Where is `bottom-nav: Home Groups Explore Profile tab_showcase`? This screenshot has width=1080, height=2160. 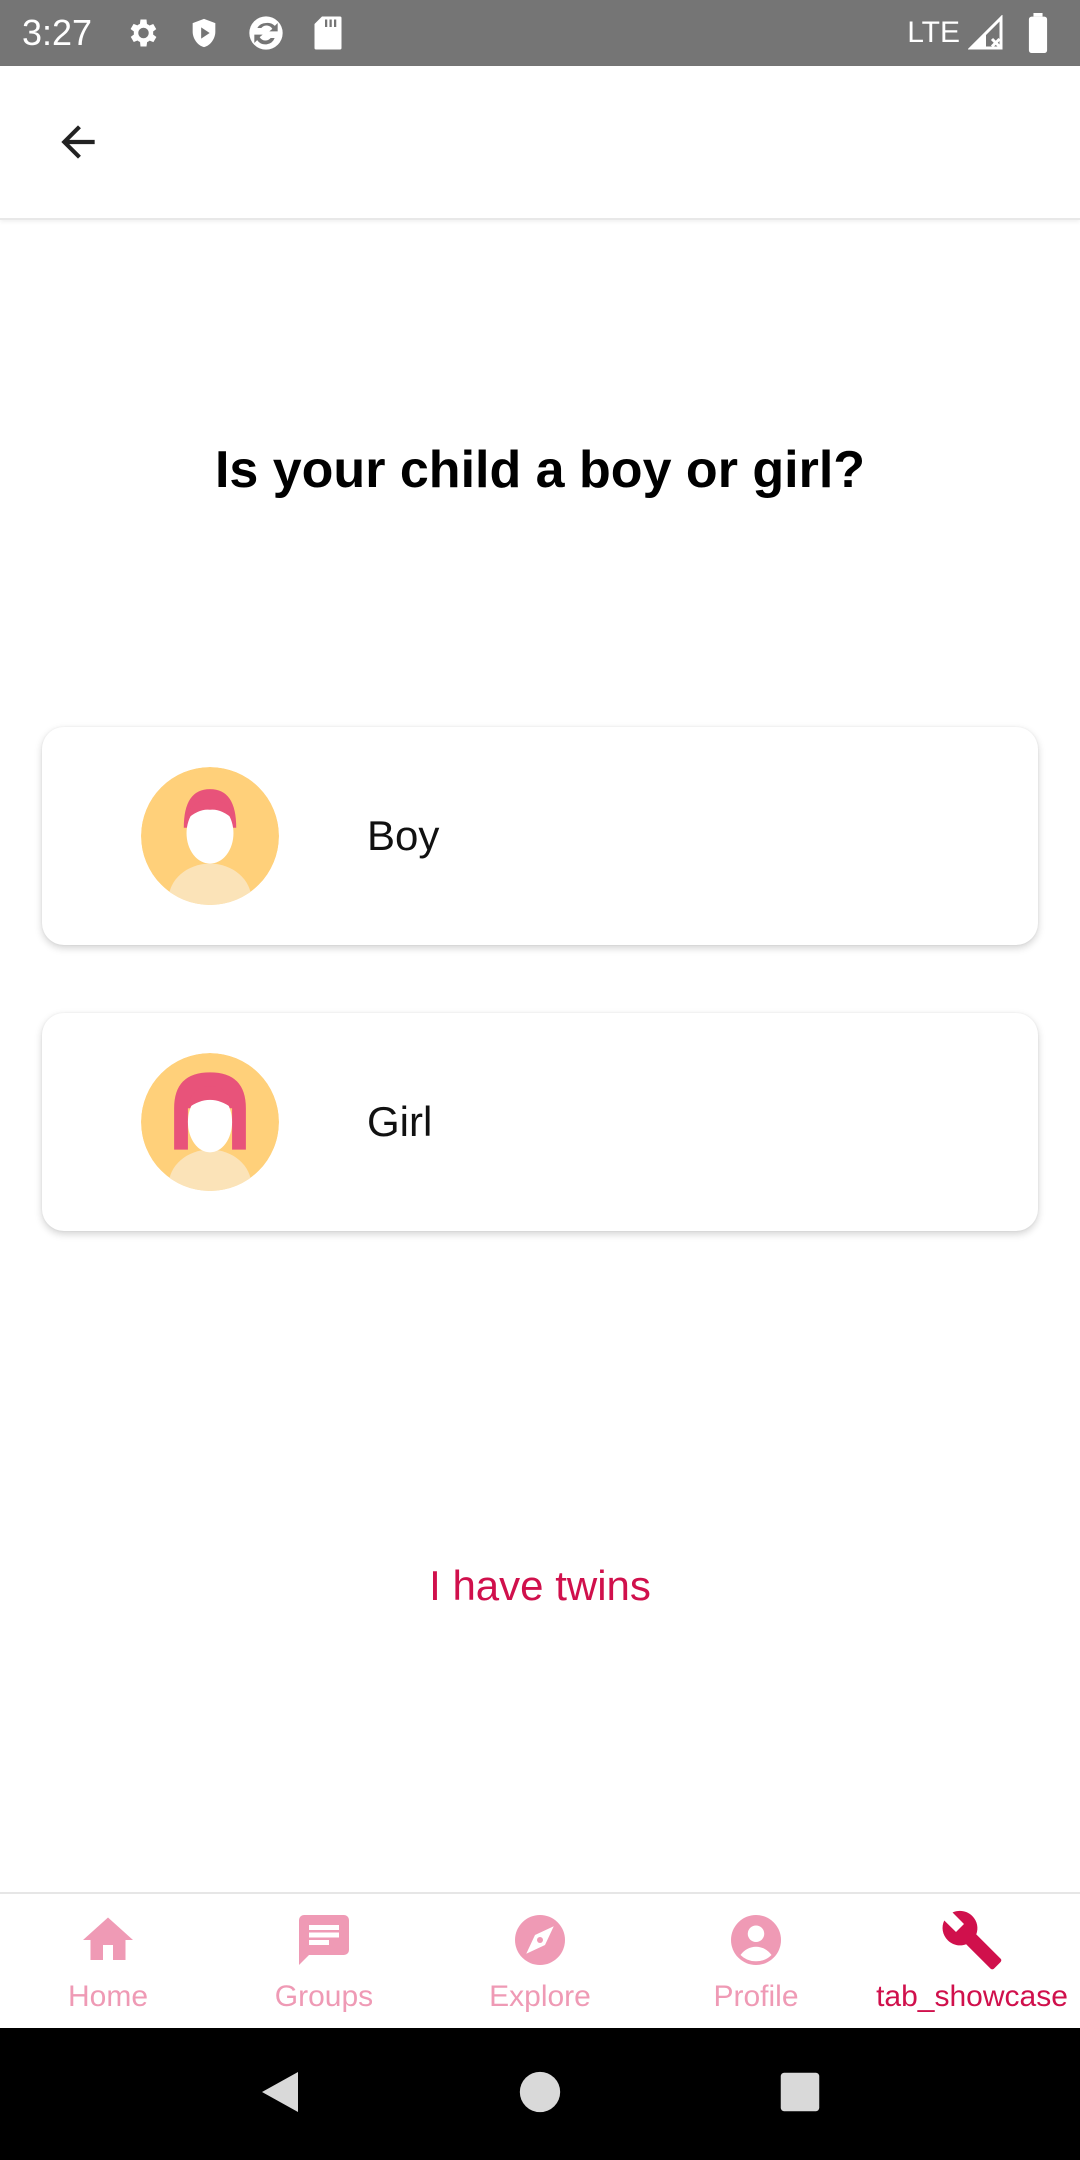 bottom-nav: Home Groups Explore Profile tab_showcase is located at coordinates (540, 1960).